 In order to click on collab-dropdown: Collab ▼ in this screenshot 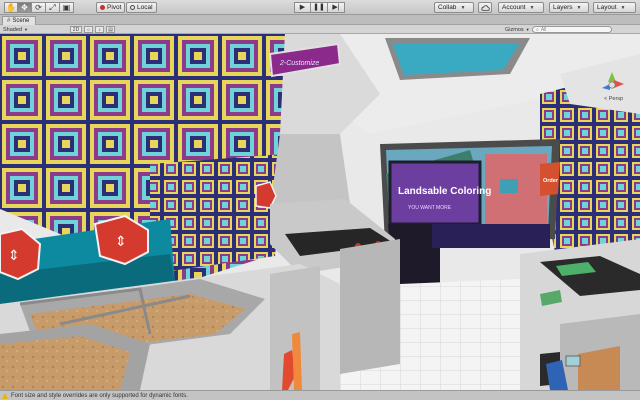, I will do `click(454, 7)`.